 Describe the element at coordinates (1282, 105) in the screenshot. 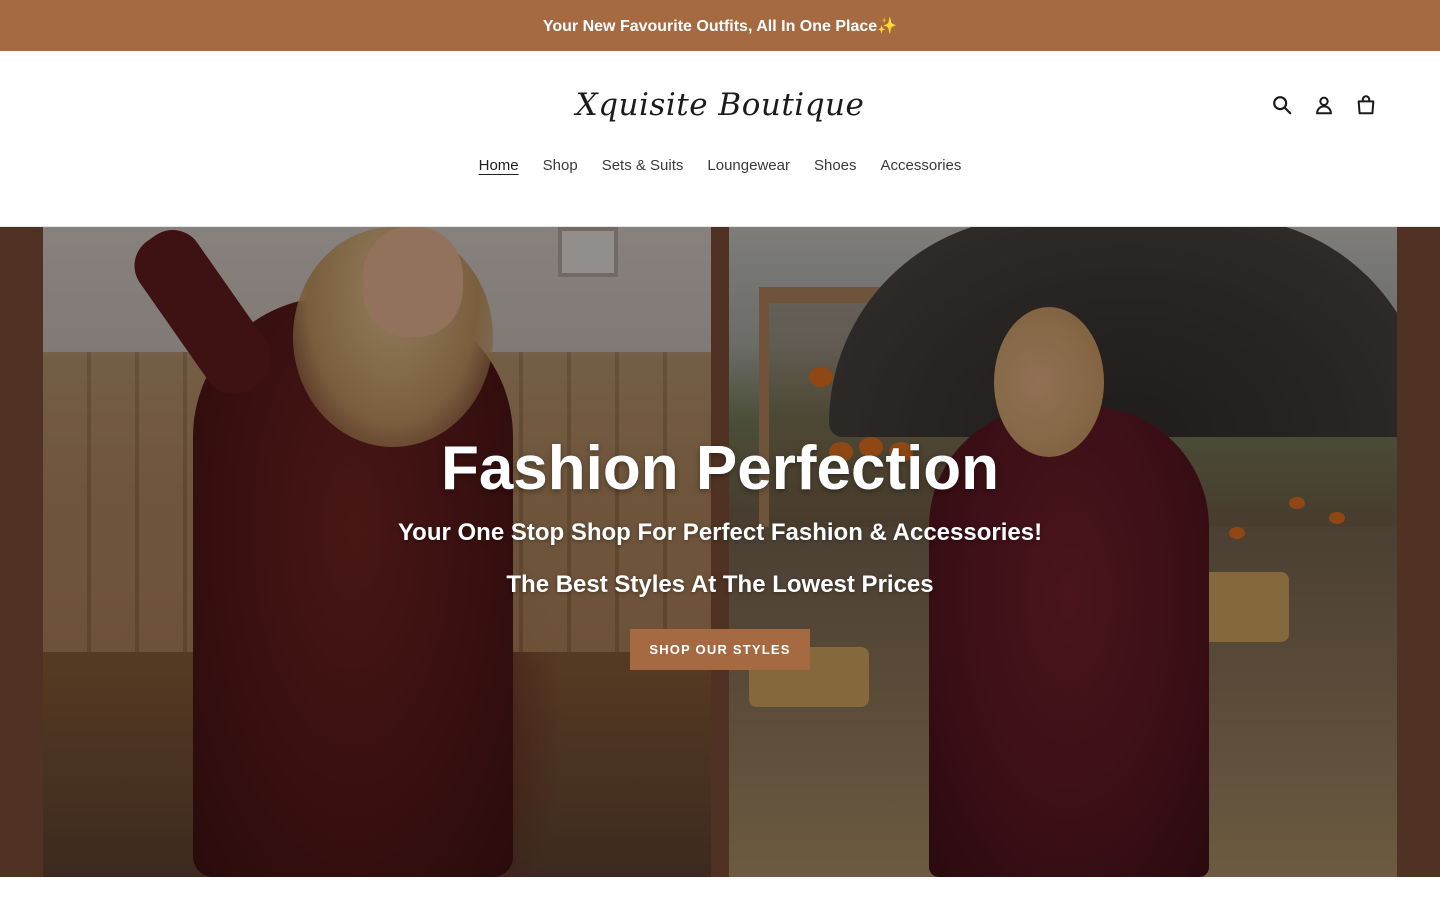

I see `search-icon` at that location.